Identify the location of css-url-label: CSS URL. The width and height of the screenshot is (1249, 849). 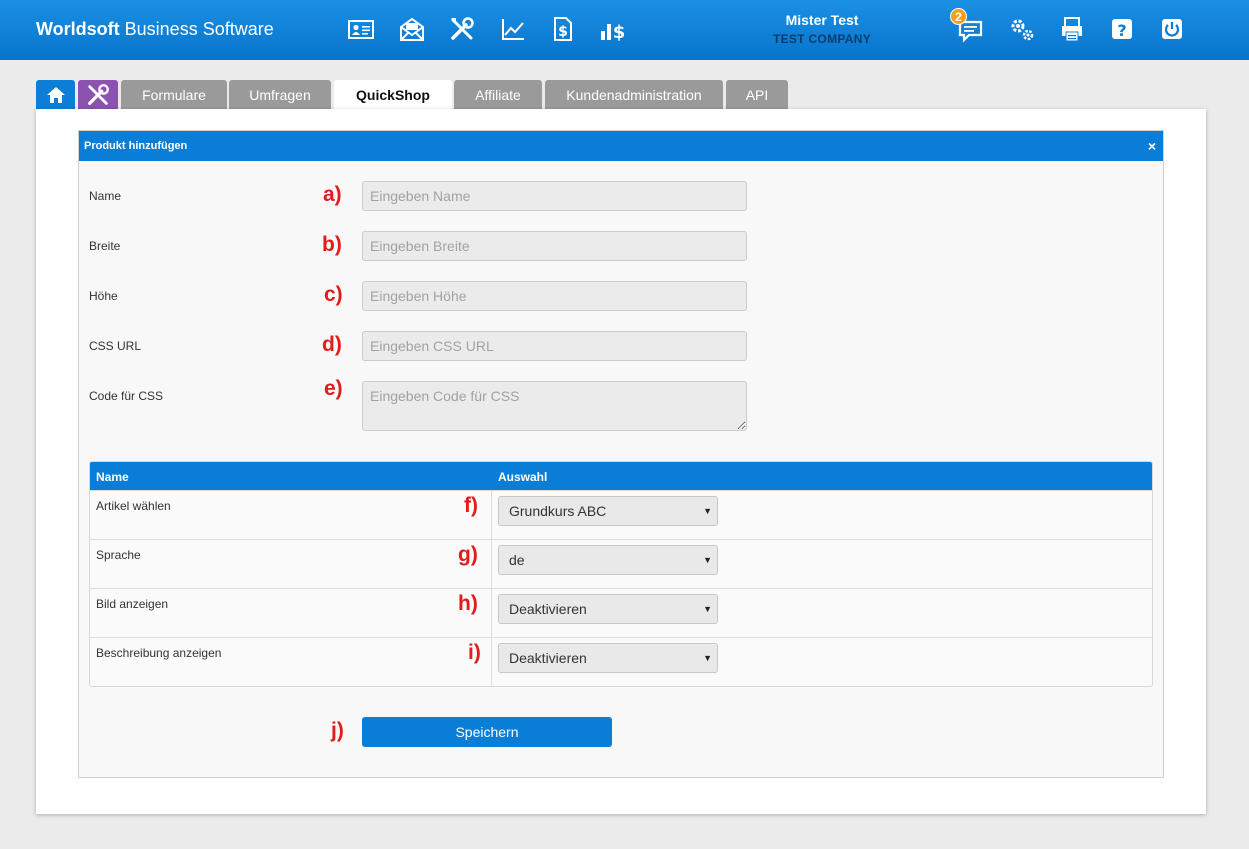
(115, 346).